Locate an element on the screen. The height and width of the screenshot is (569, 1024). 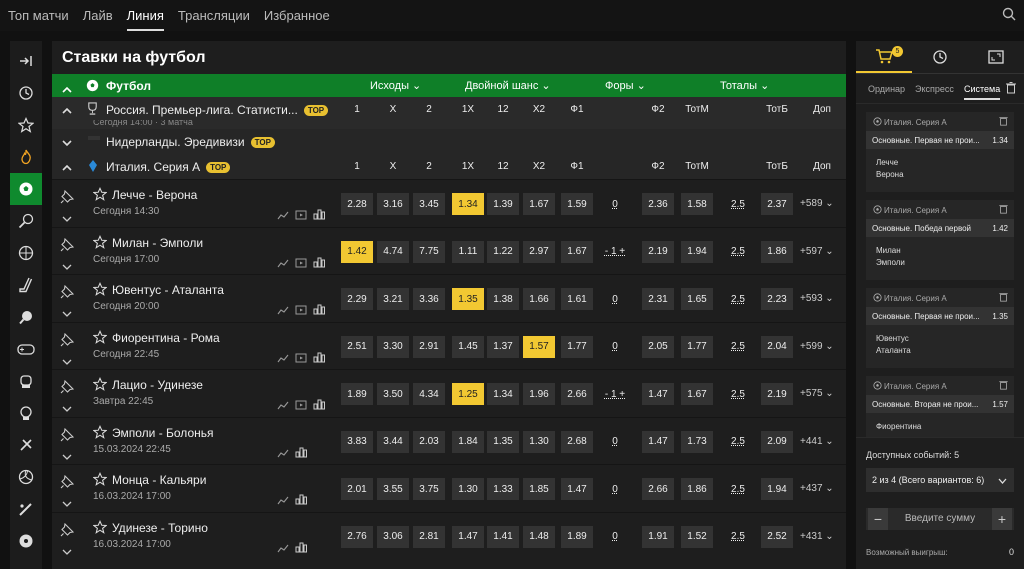
odd-button: 3.30 is located at coordinates (393, 346).